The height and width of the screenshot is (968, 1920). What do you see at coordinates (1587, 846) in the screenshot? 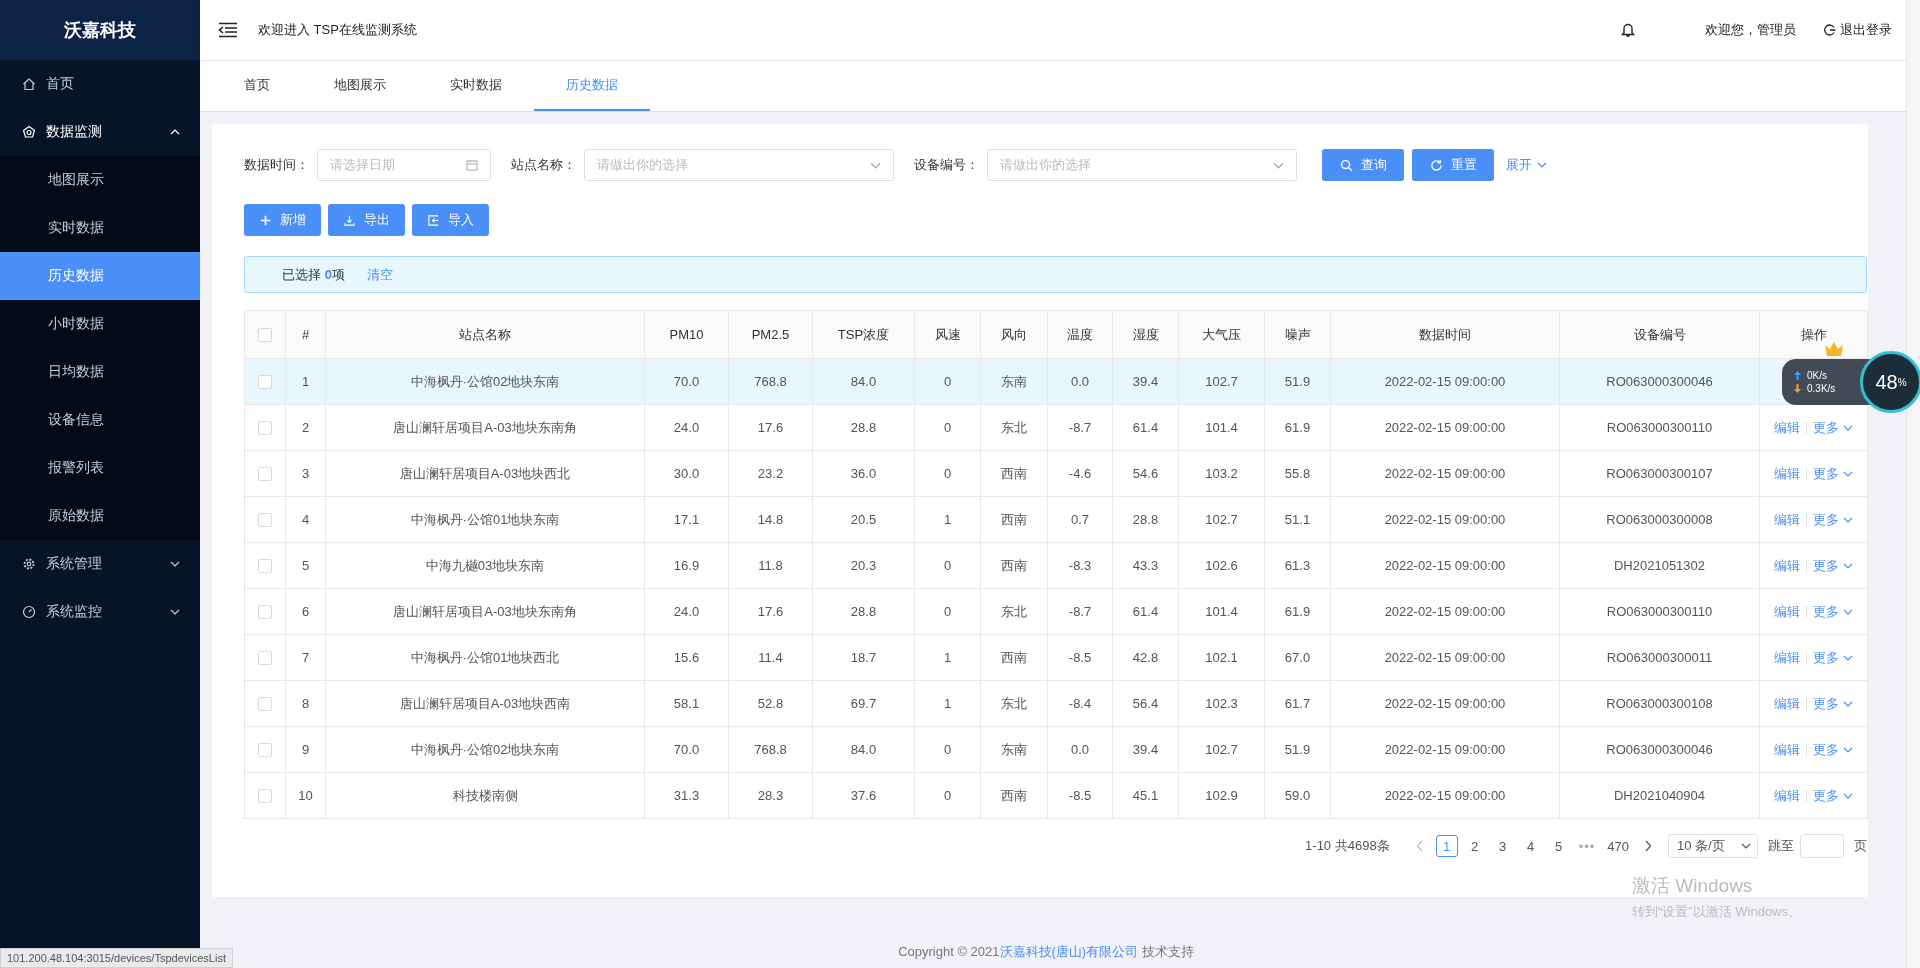
I see `page-ellipsis: •••` at bounding box center [1587, 846].